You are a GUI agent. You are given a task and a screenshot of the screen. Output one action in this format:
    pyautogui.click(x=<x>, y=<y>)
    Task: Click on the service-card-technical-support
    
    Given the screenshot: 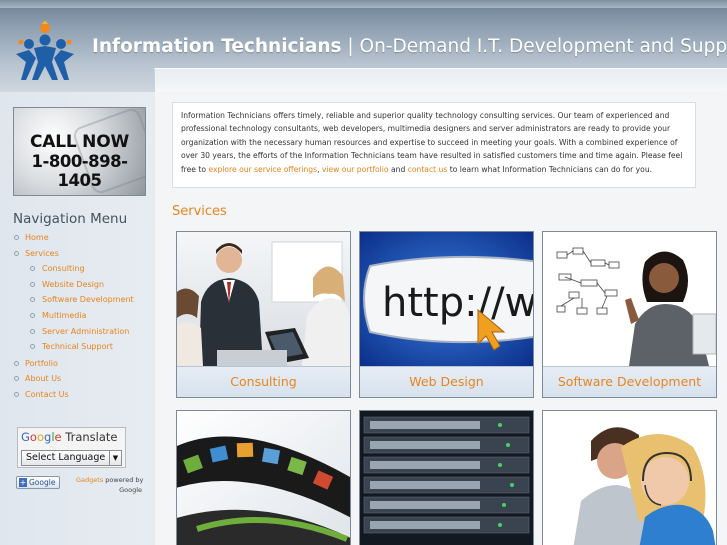 What is the action you would take?
    pyautogui.click(x=629, y=477)
    